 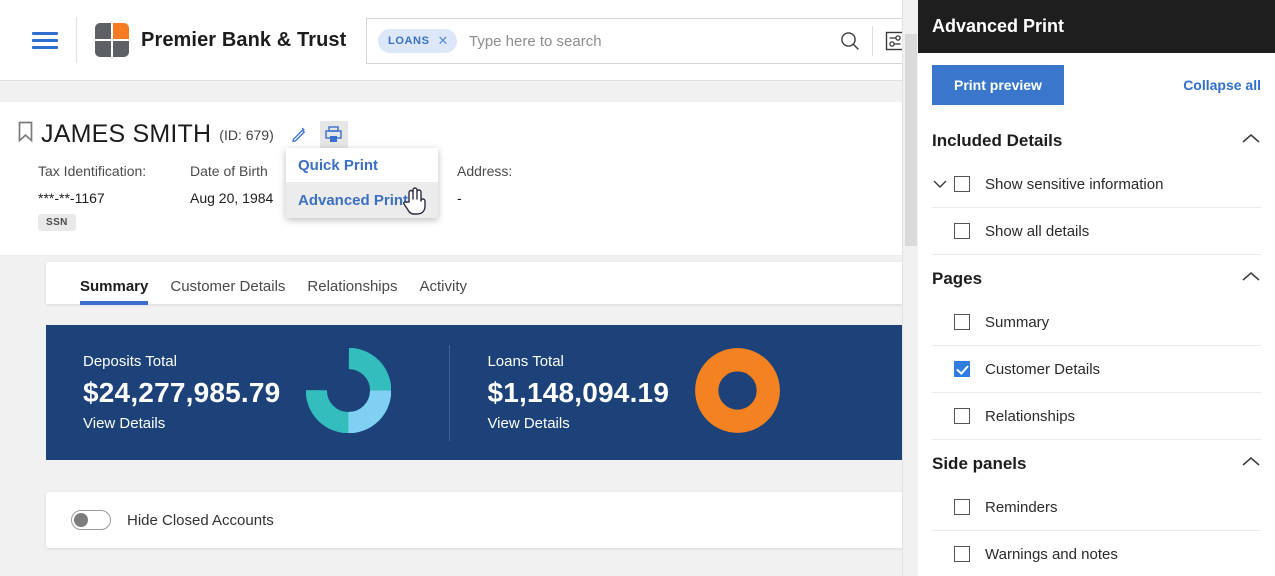 I want to click on customer-title-row: JAMES SMITH (ID: 679), so click(x=459, y=125).